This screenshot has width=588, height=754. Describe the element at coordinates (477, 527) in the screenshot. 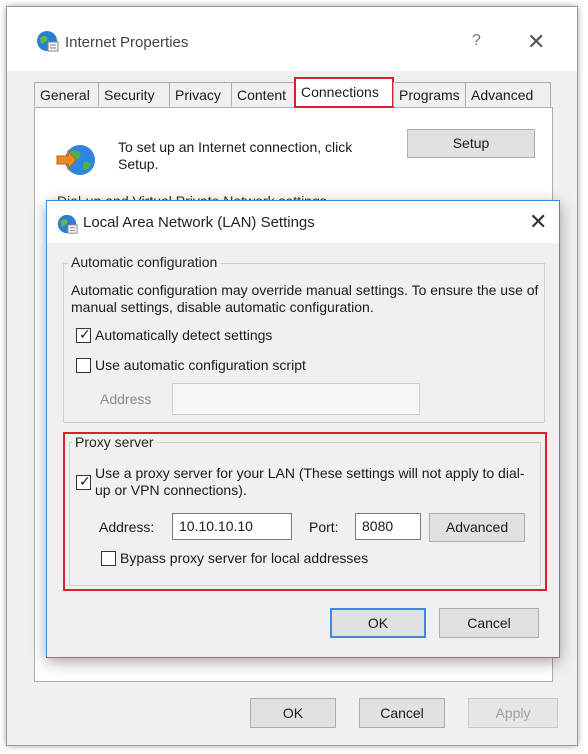

I see `proxy-advanced-button: Advanced` at that location.